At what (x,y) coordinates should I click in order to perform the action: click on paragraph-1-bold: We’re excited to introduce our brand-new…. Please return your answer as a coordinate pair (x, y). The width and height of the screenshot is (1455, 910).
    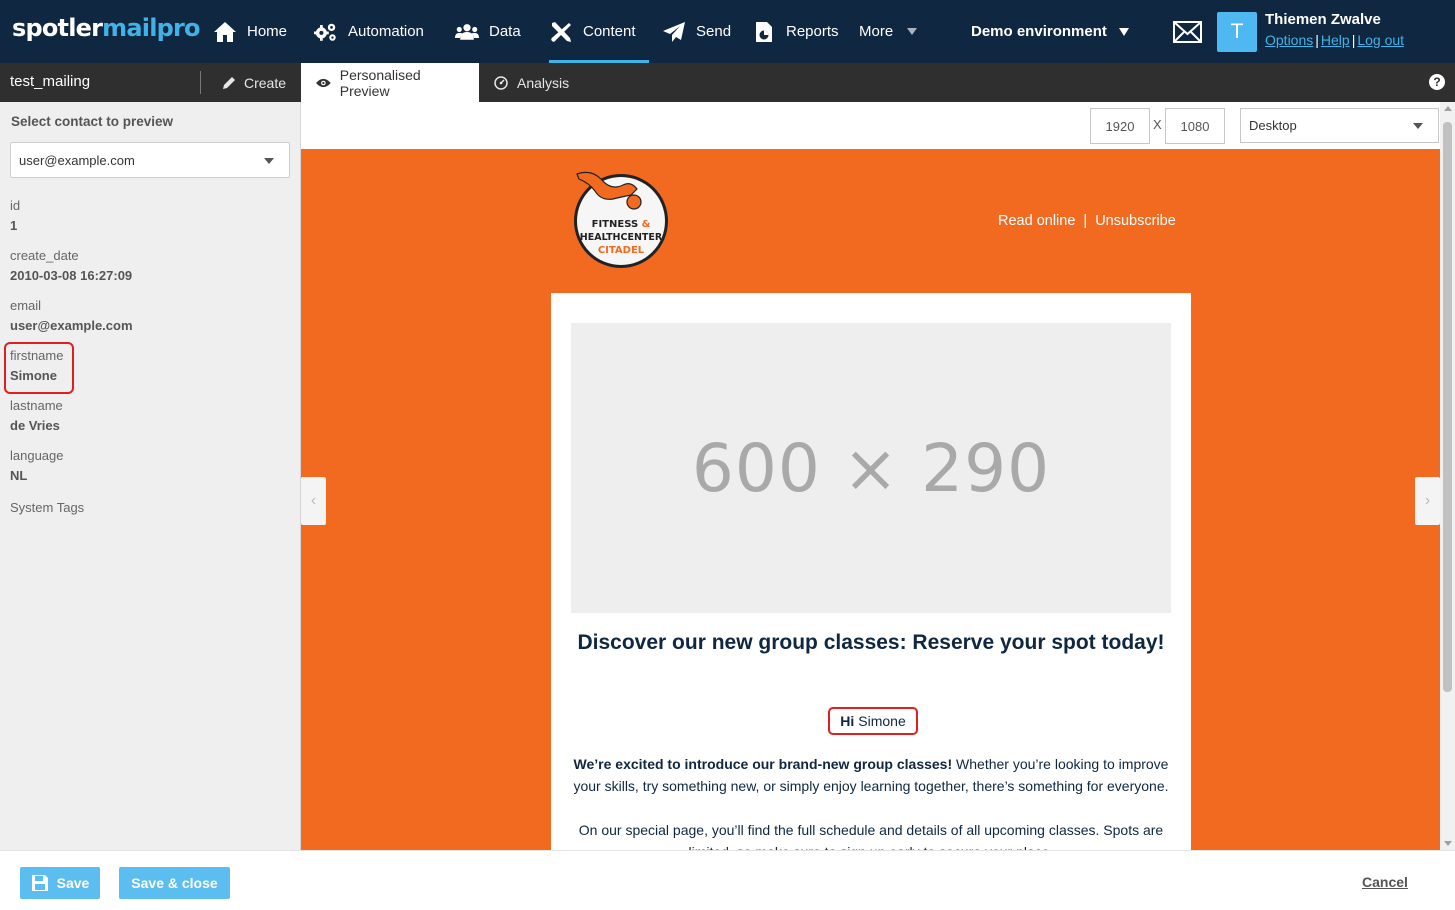
    Looking at the image, I should click on (763, 764).